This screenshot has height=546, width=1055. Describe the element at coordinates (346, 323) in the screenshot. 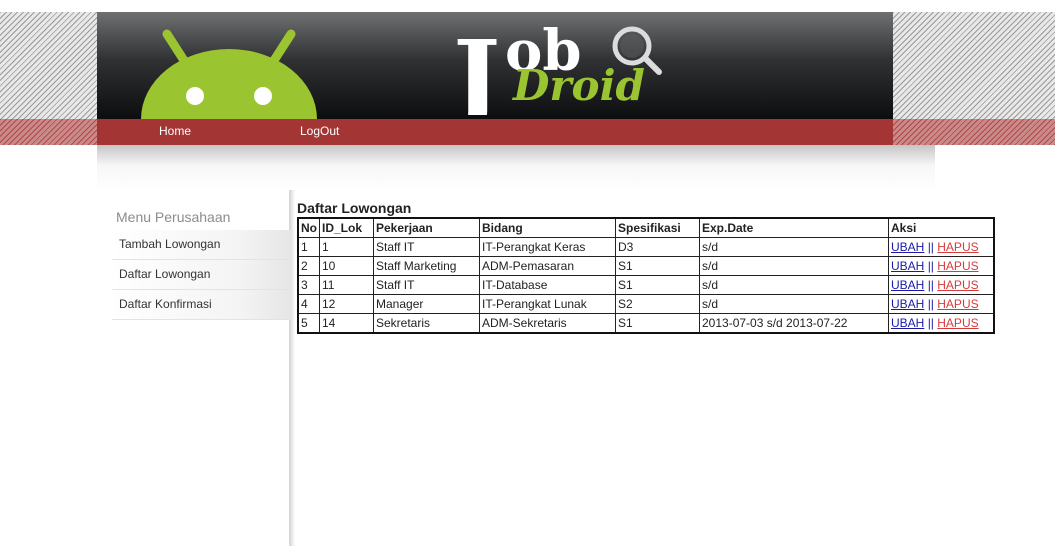

I see `cell-id-lok: 14` at that location.